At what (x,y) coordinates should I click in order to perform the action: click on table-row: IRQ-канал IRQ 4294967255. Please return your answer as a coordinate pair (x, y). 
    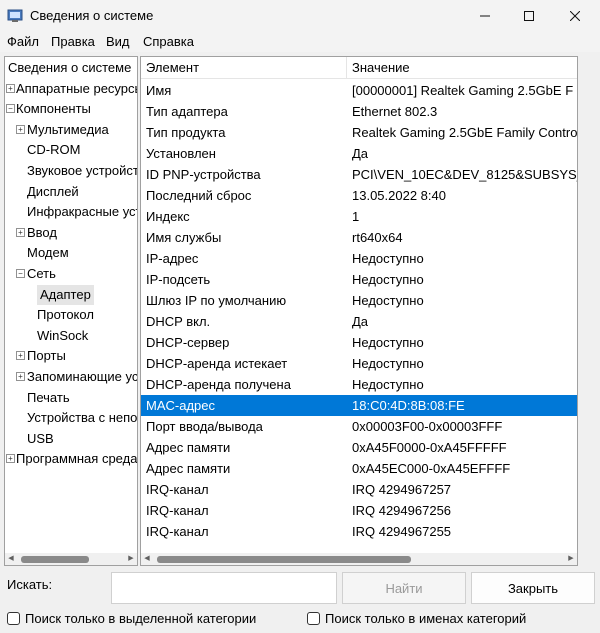
    Looking at the image, I should click on (359, 531).